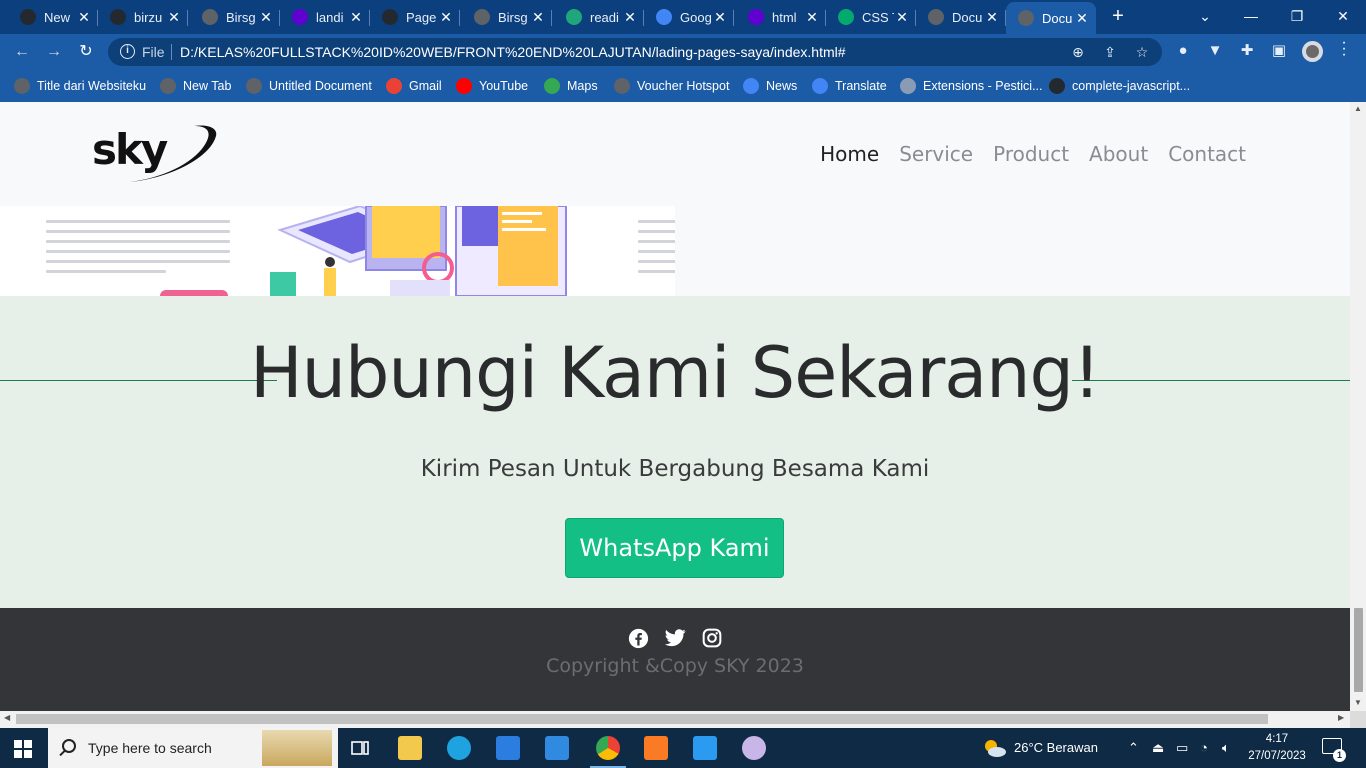 The height and width of the screenshot is (768, 1366). Describe the element at coordinates (1183, 51) in the screenshot. I see `extension-bulb-icon: ●` at that location.